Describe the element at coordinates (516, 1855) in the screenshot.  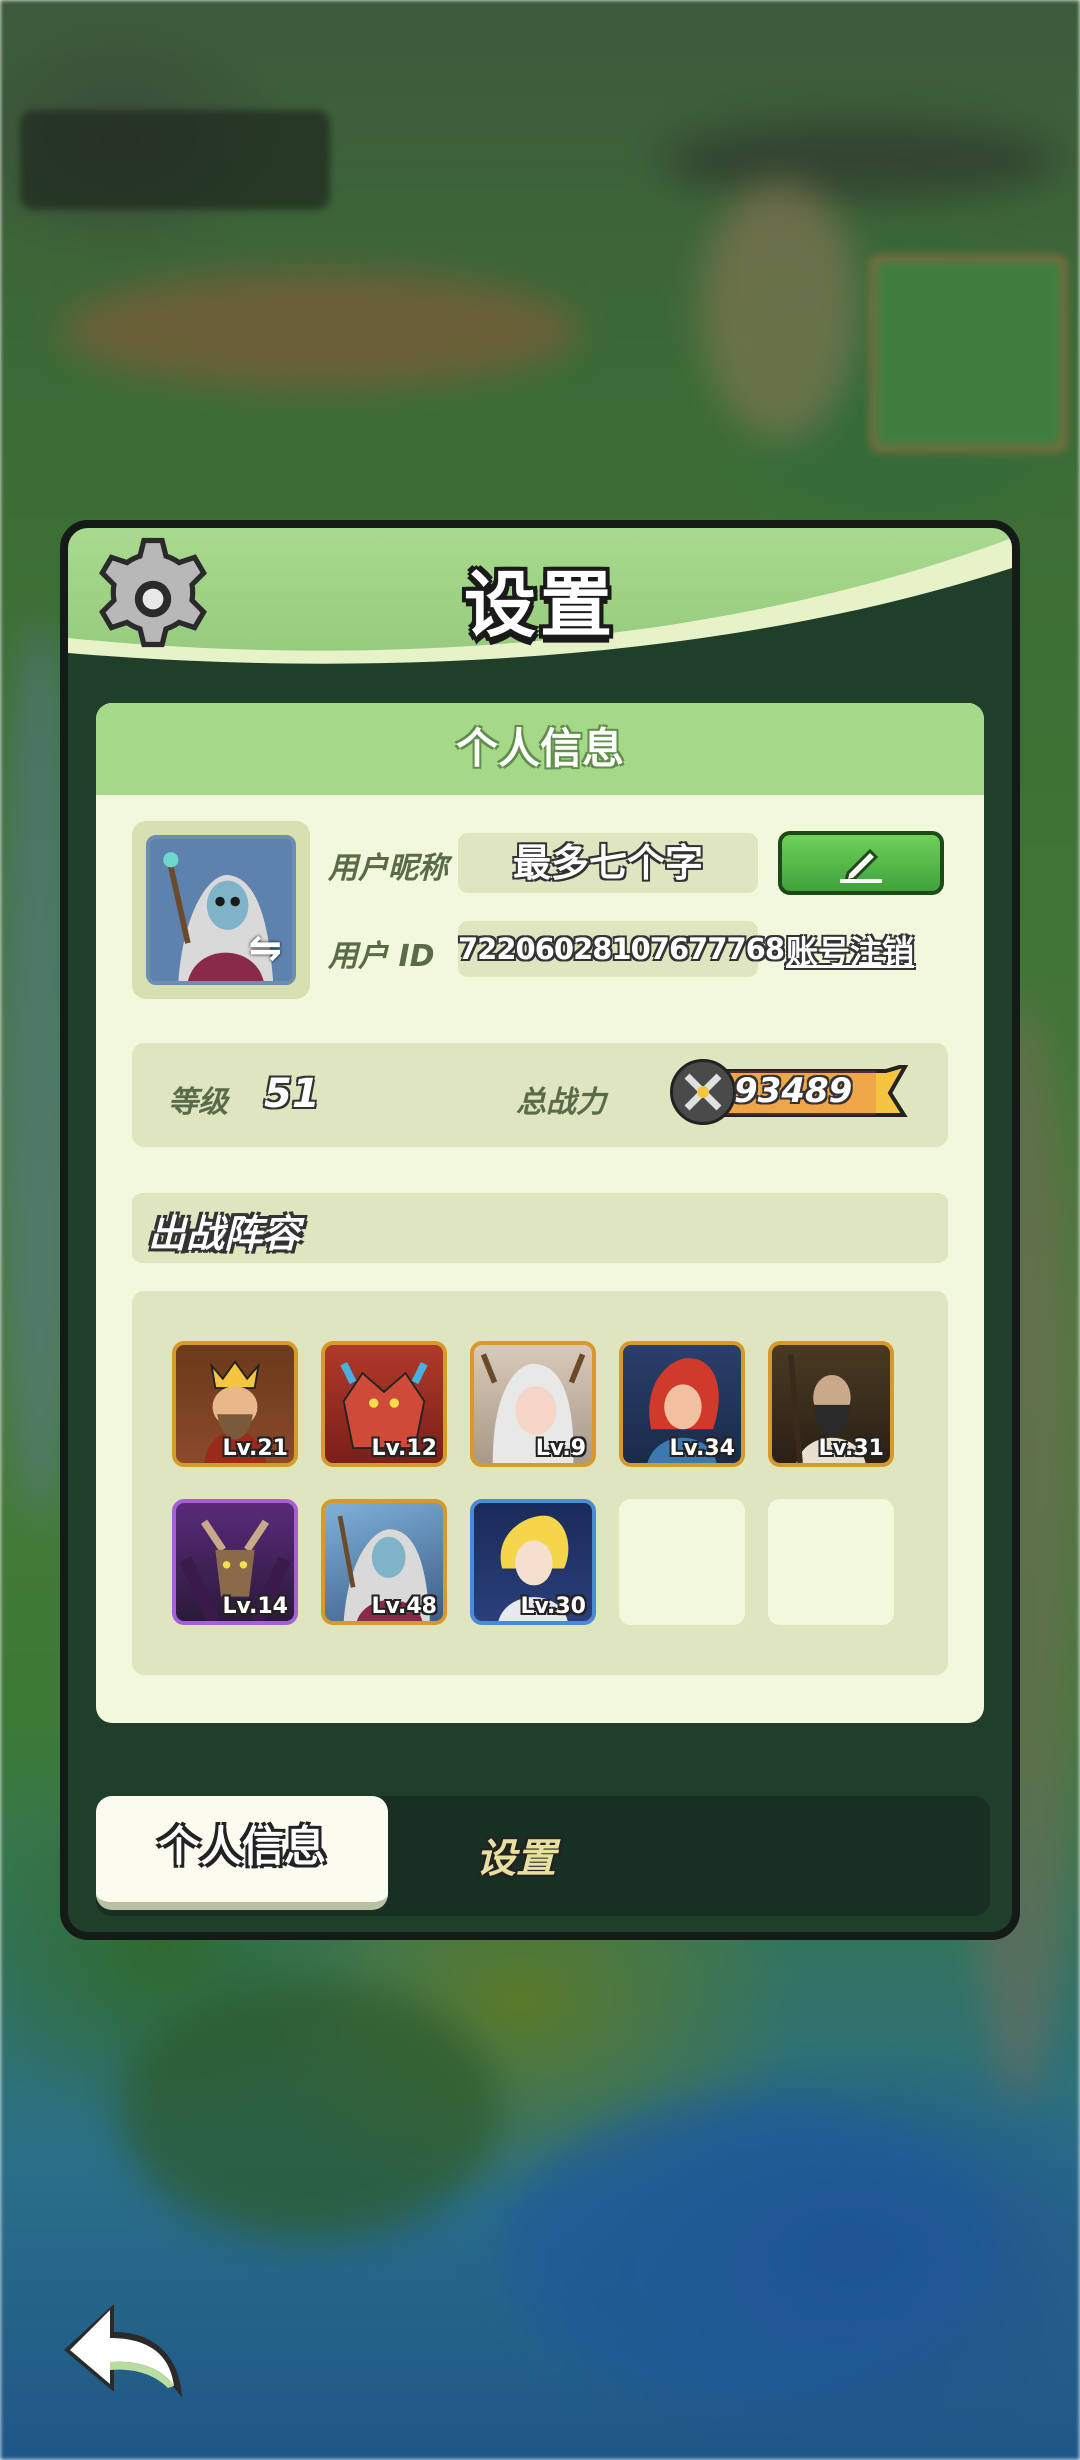
I see `tab-settings: 设置` at that location.